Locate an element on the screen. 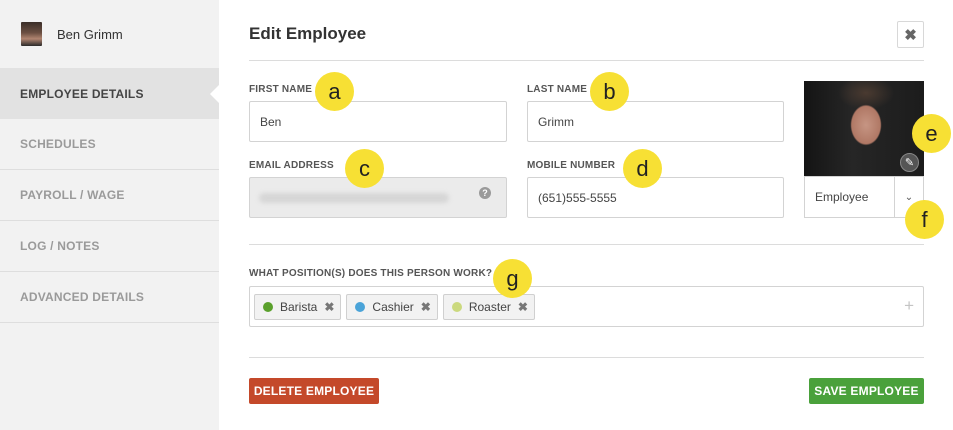  pencil-icon: ✎ is located at coordinates (909, 163).